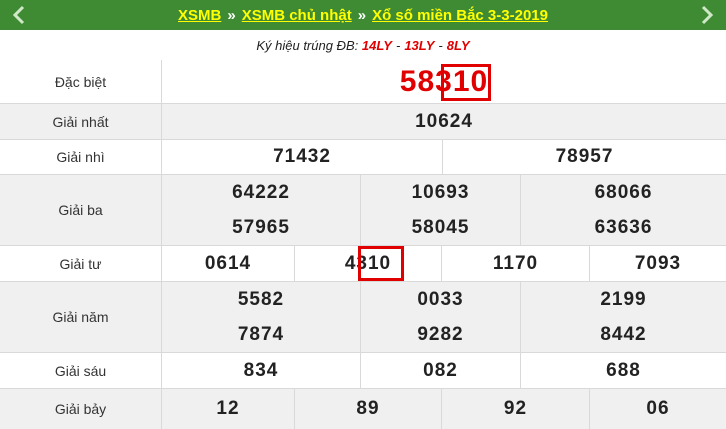  What do you see at coordinates (307, 45) in the screenshot?
I see `special-code-label: Ký hiệu trúng ĐB:` at bounding box center [307, 45].